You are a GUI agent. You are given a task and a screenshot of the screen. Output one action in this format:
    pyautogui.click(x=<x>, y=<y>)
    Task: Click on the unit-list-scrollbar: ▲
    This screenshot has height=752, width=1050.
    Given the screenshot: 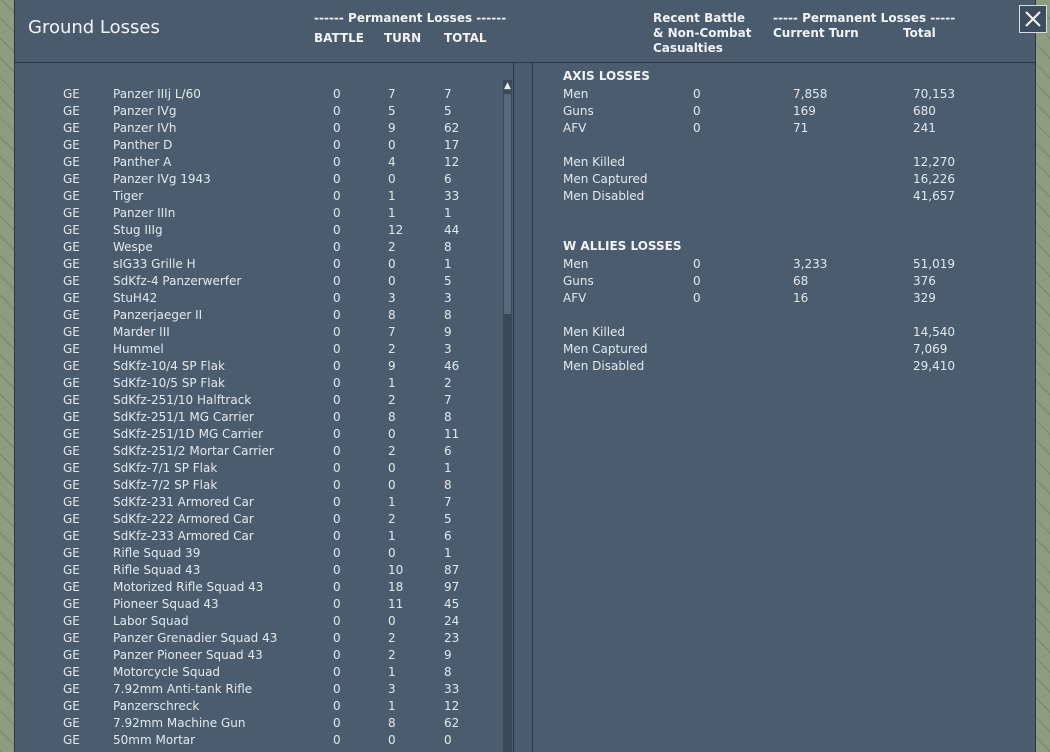 What is the action you would take?
    pyautogui.click(x=507, y=416)
    